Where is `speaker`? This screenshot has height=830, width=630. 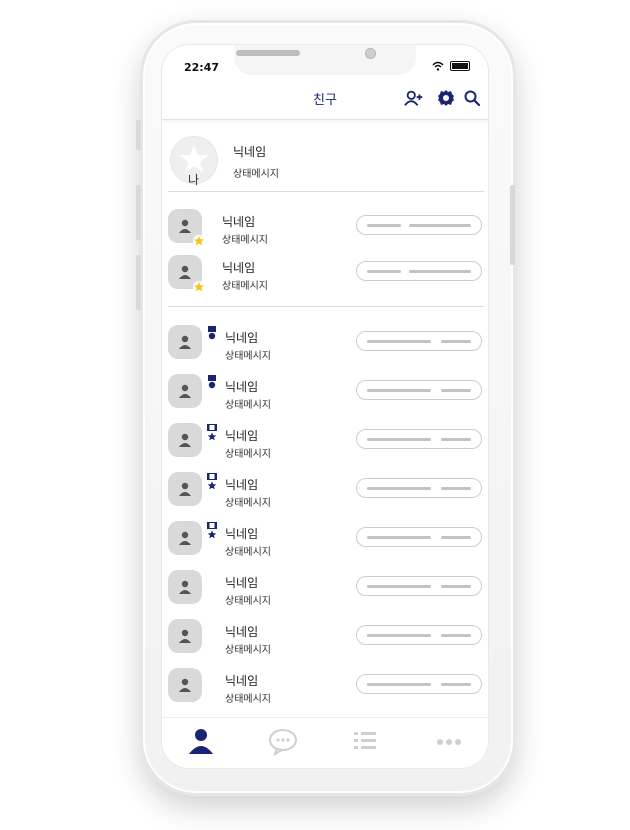 speaker is located at coordinates (268, 53).